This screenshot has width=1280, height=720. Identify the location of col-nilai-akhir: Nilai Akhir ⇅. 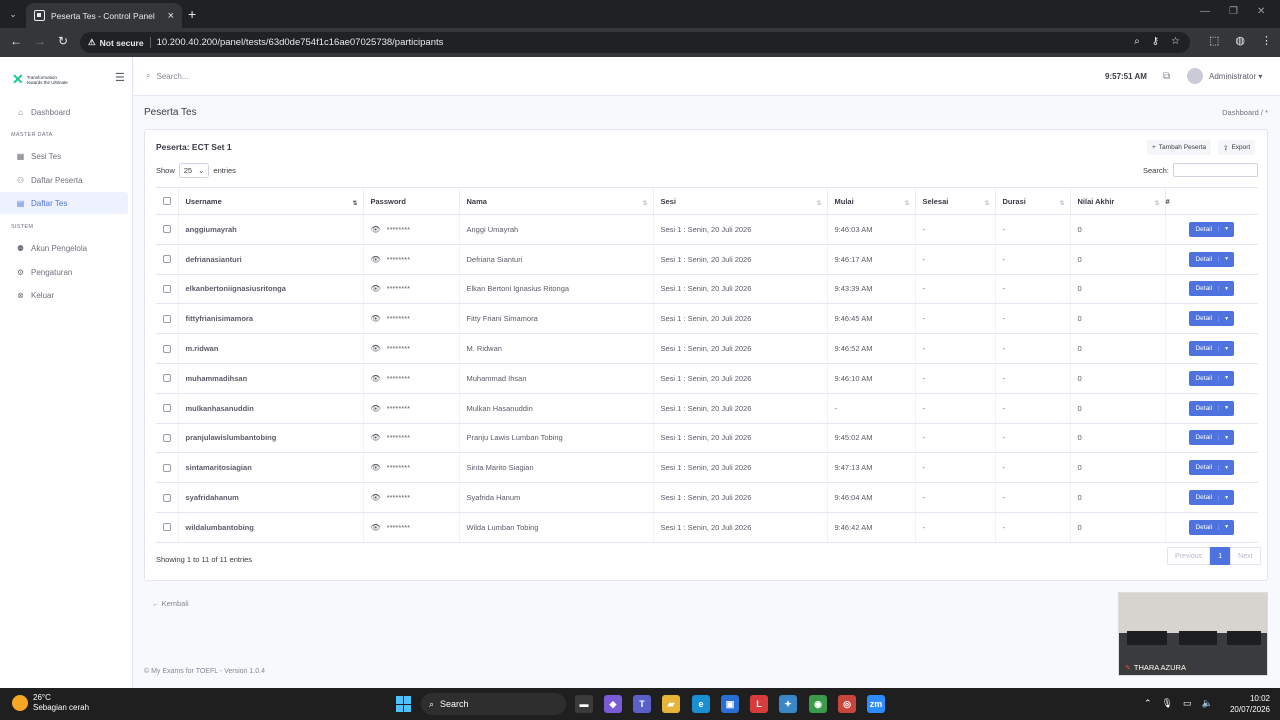
(1118, 201).